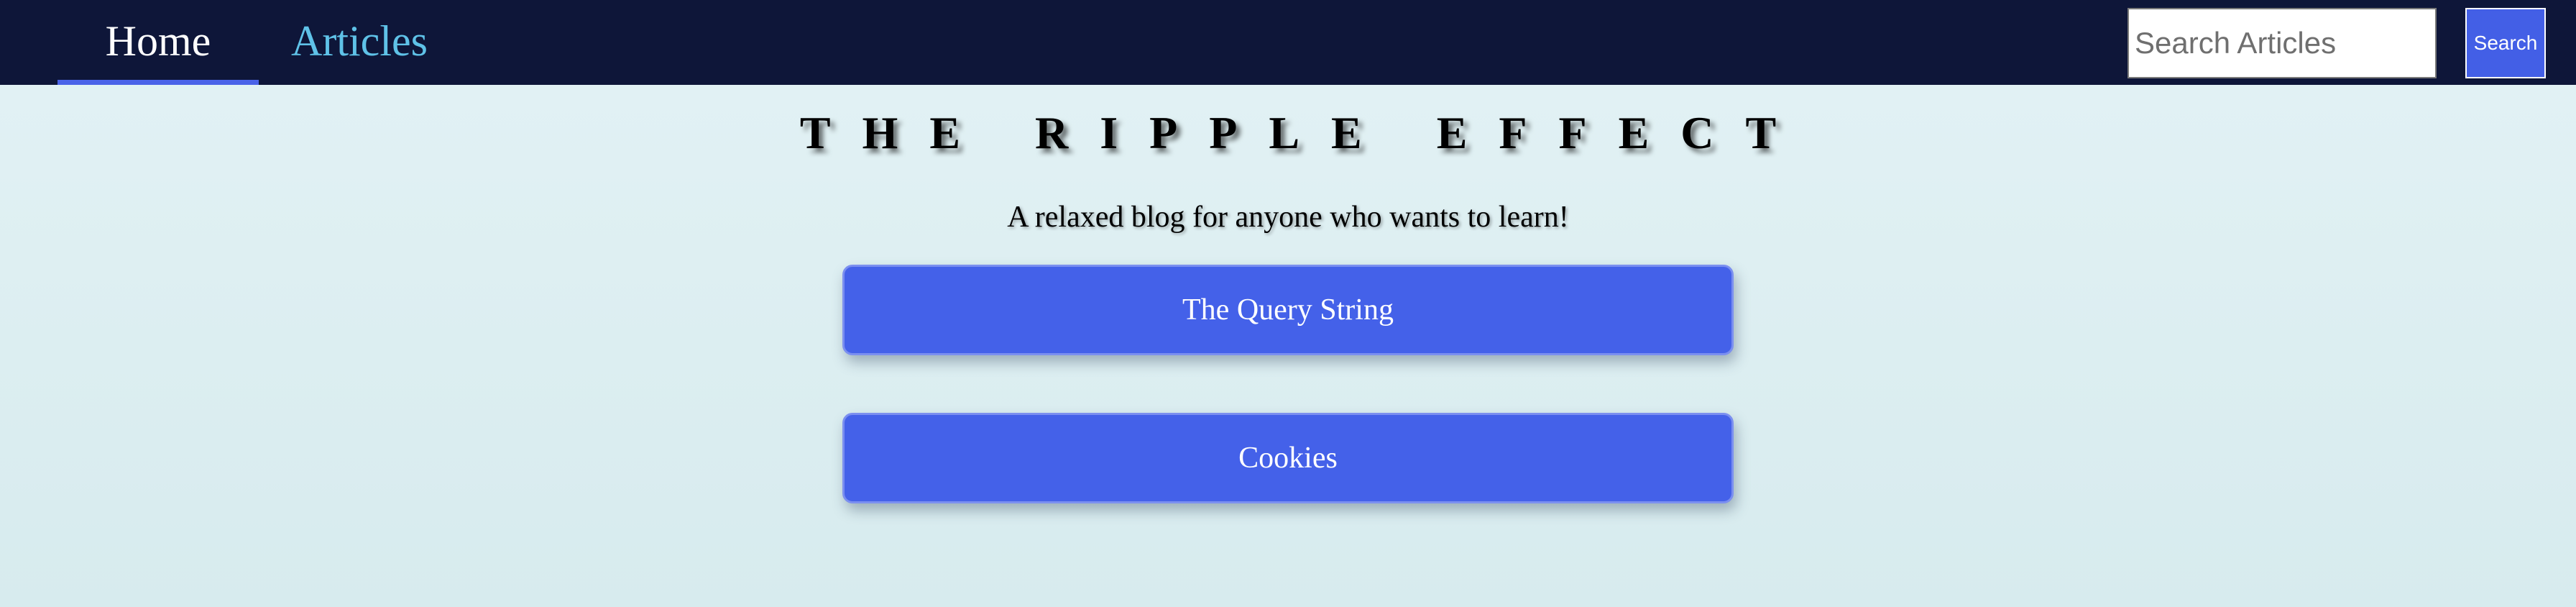  I want to click on search-input, so click(2282, 43).